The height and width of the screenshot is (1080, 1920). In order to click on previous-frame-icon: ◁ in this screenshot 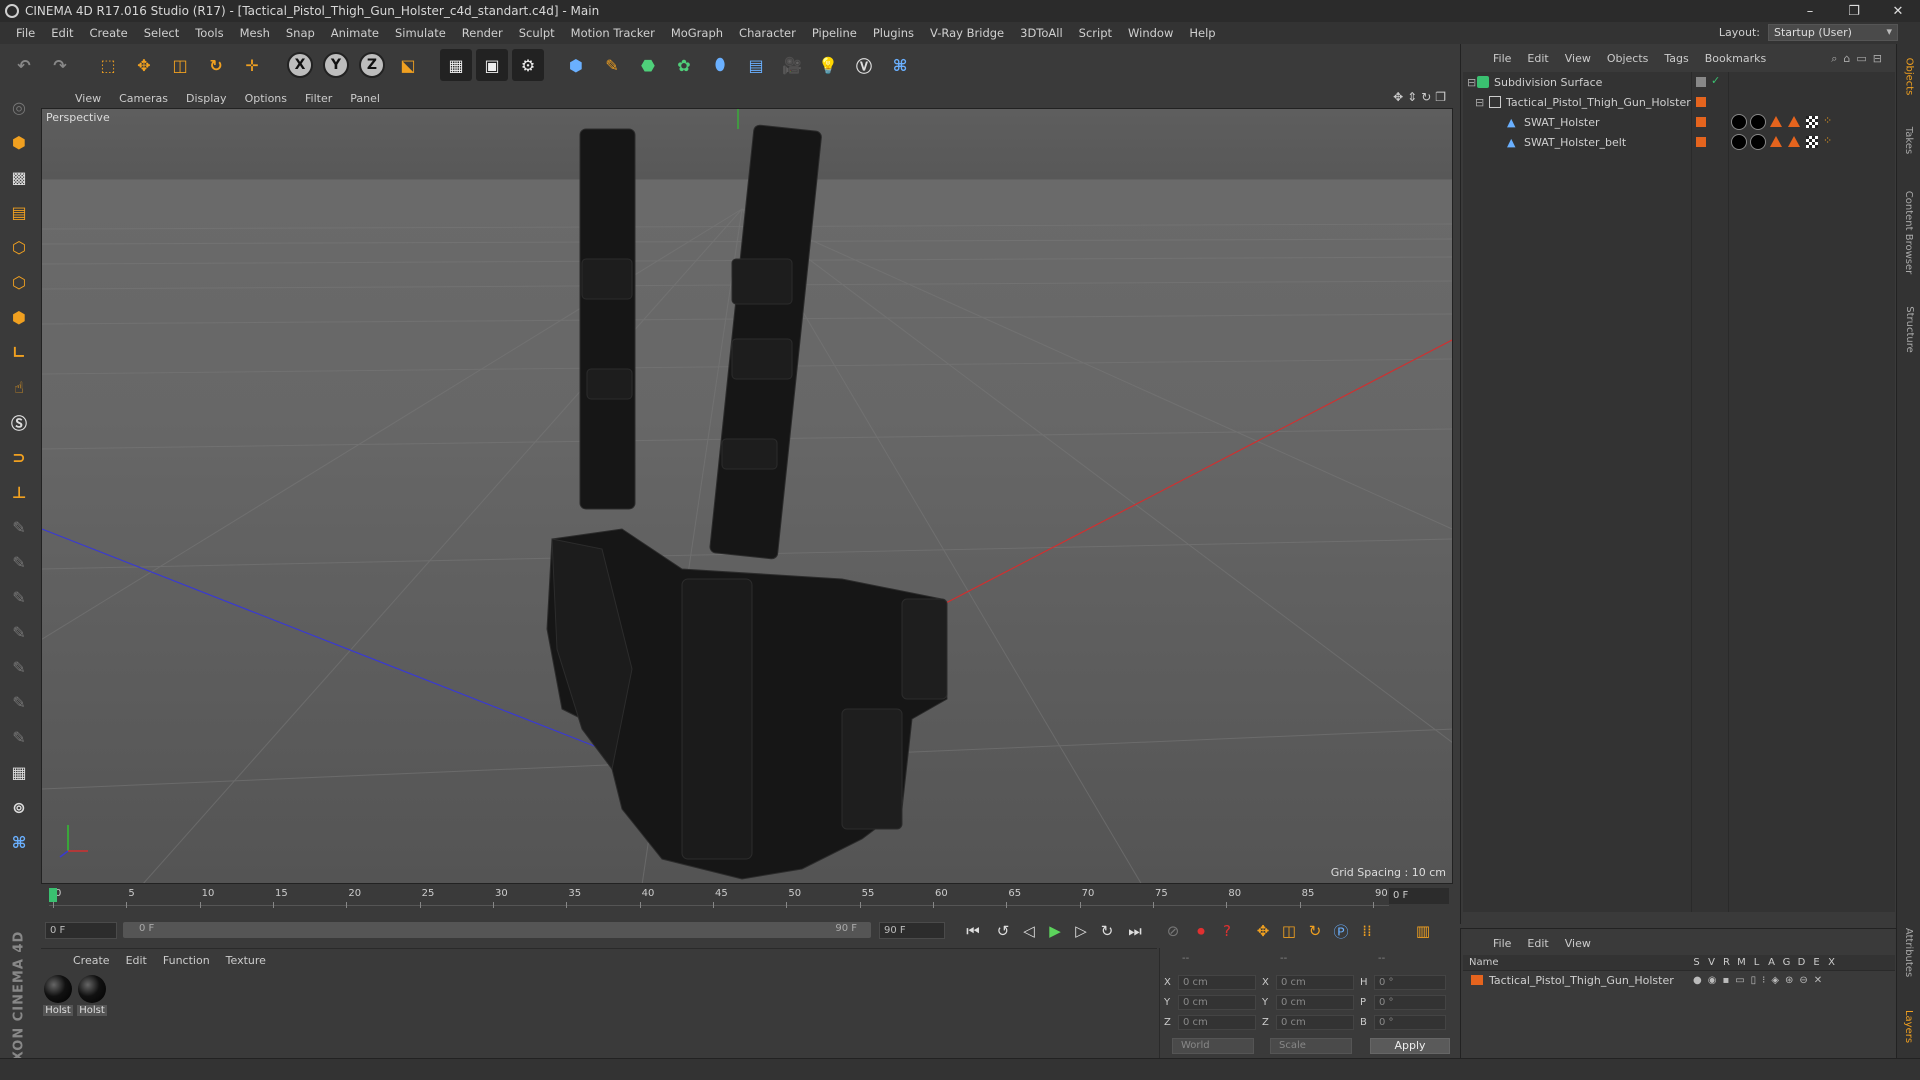, I will do `click(1029, 931)`.